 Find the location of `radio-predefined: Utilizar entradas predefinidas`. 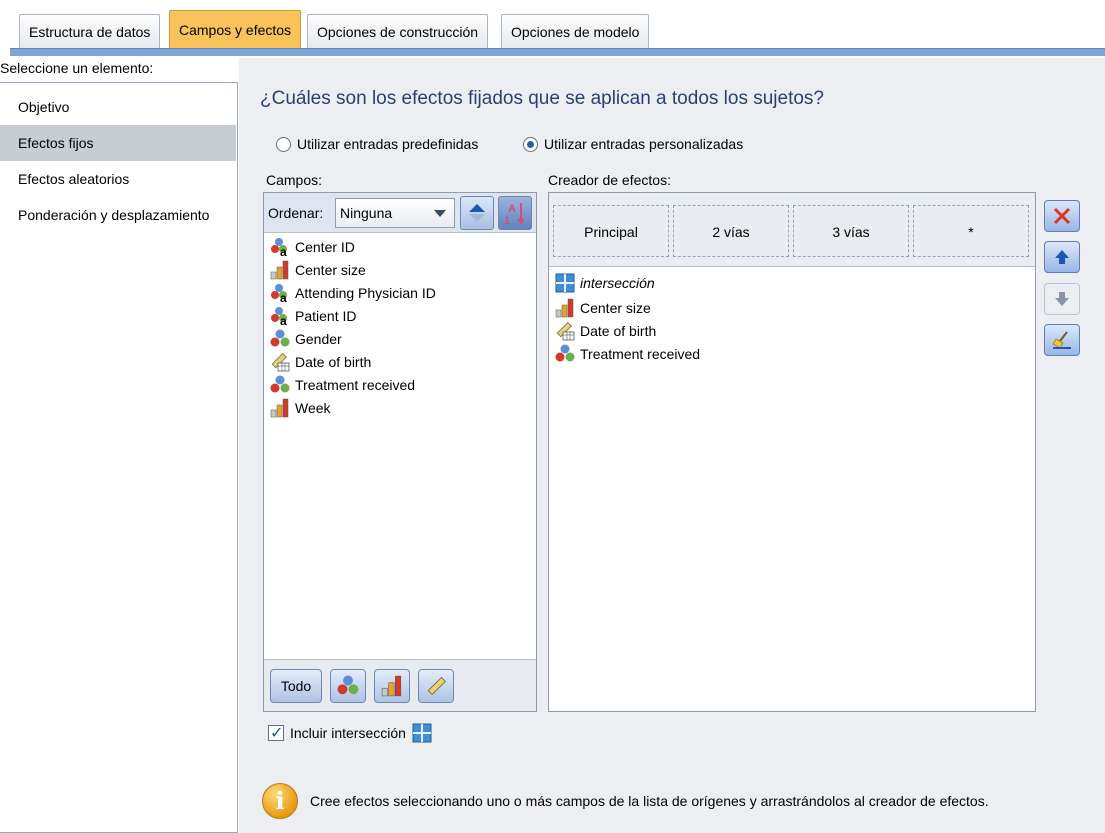

radio-predefined: Utilizar entradas predefinidas is located at coordinates (377, 144).